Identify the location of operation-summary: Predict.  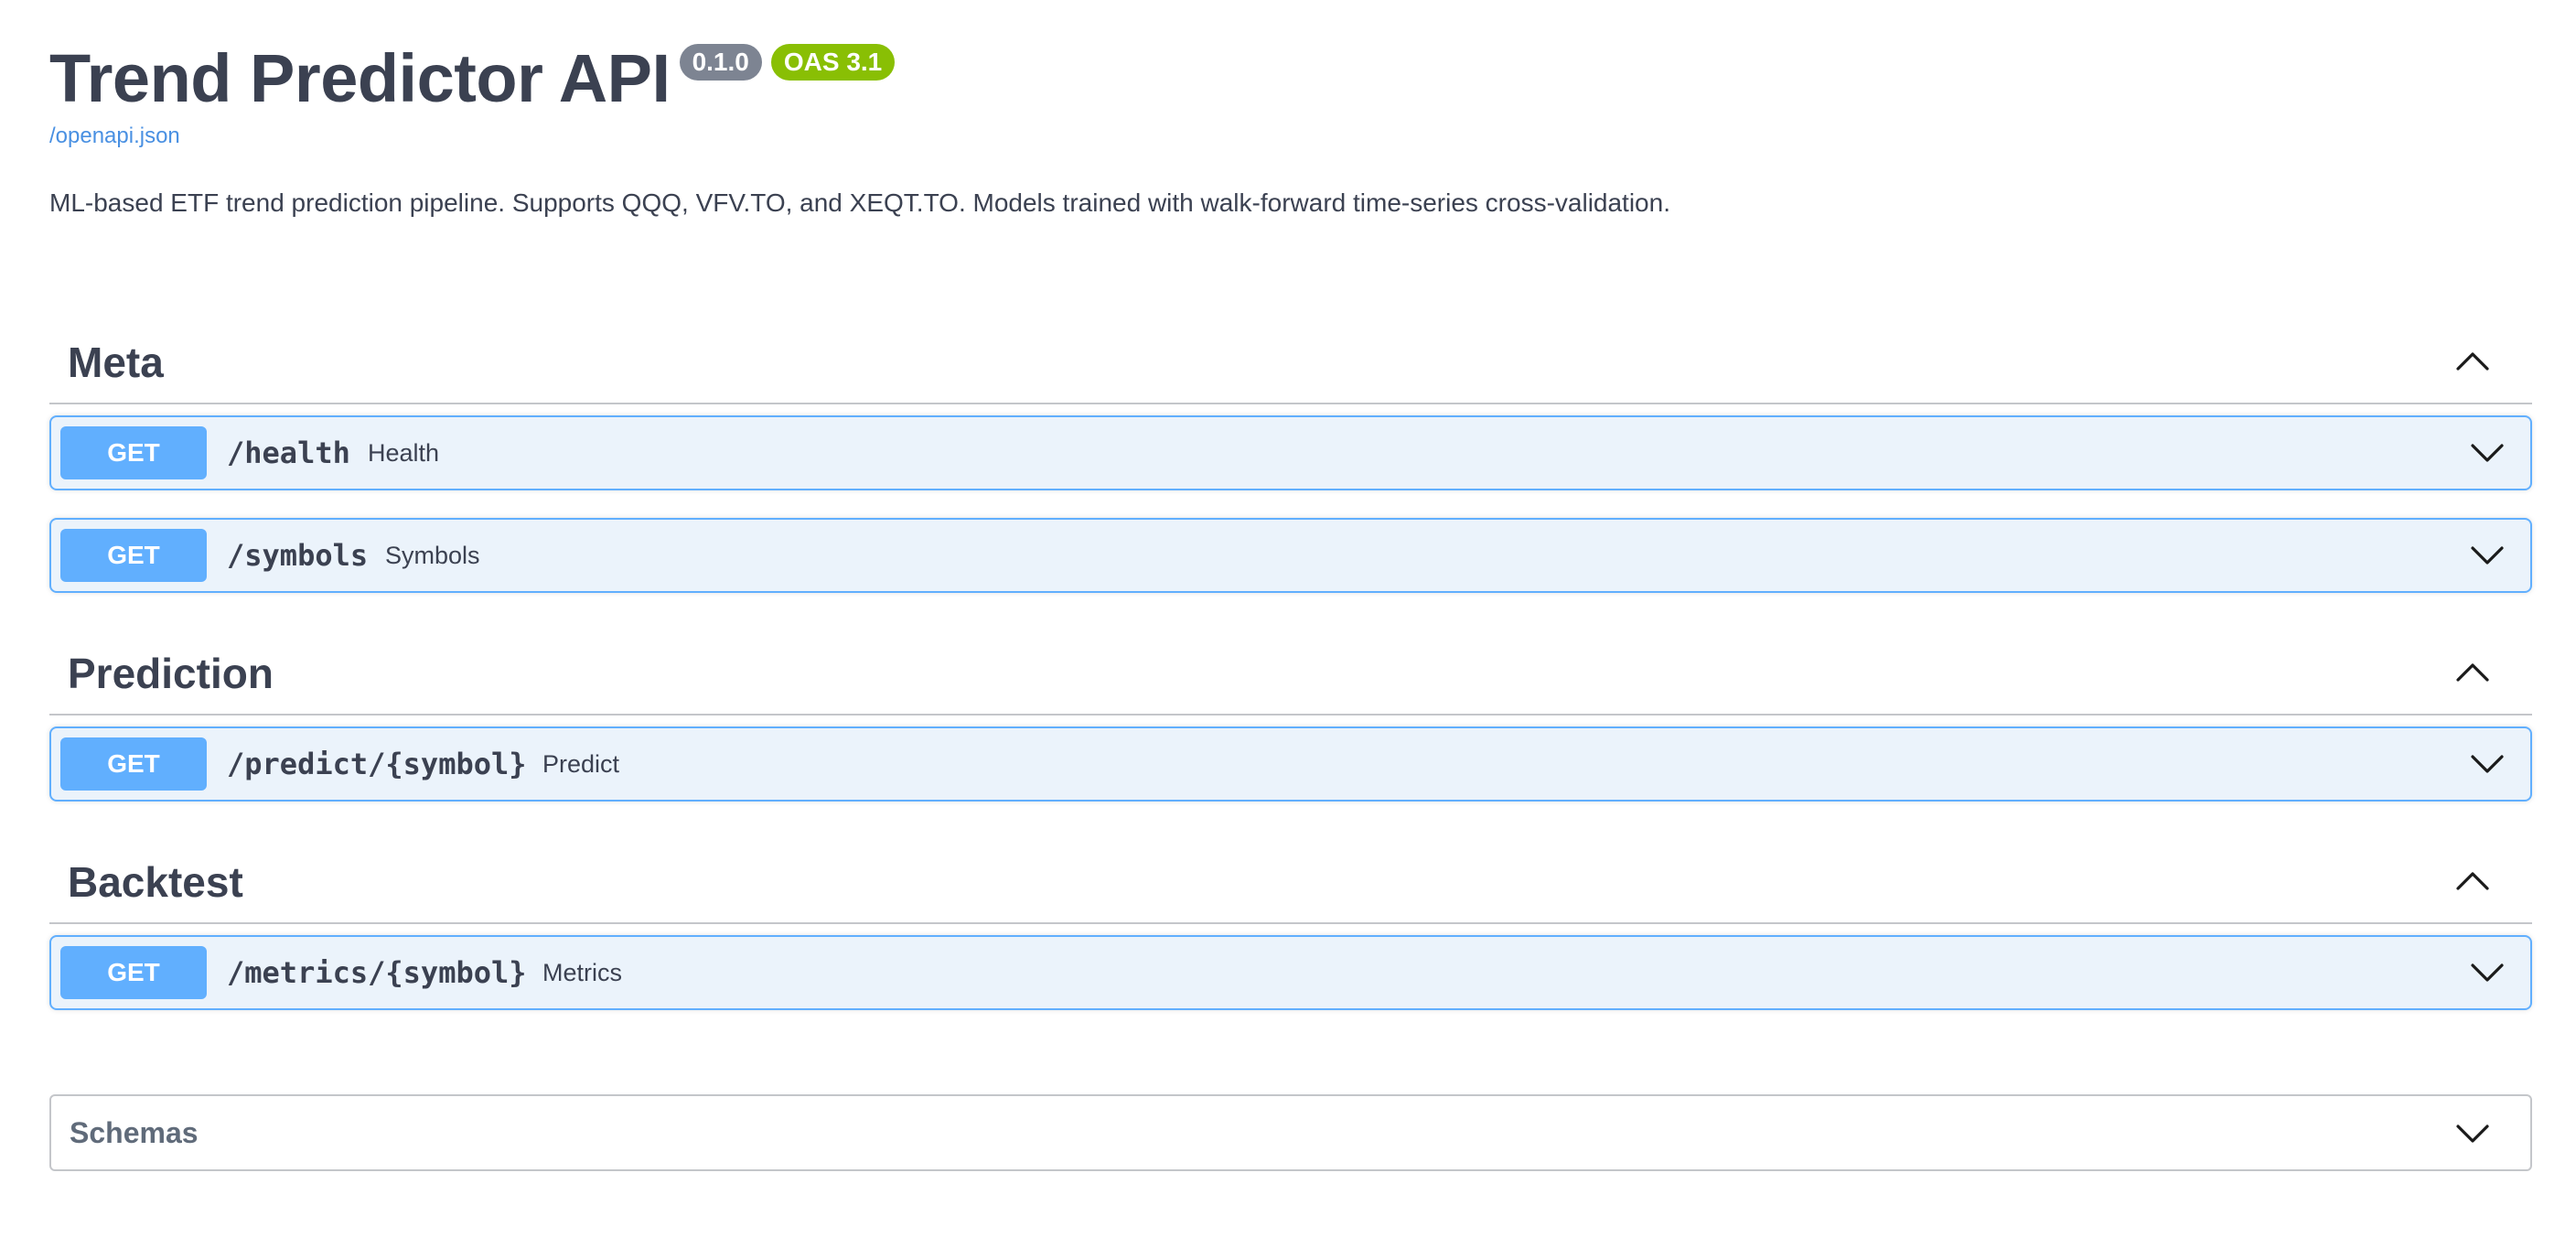
(581, 764).